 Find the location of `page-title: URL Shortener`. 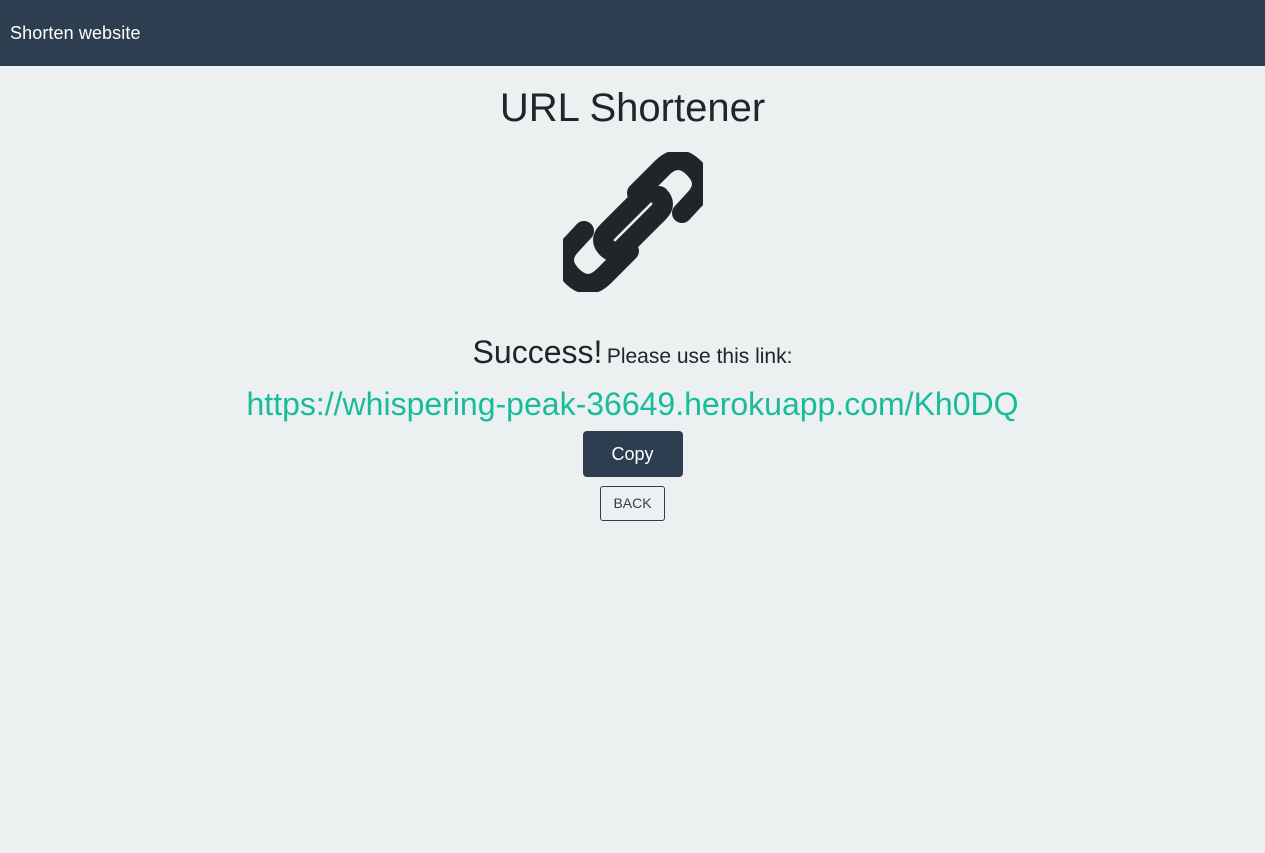

page-title: URL Shortener is located at coordinates (632, 108).